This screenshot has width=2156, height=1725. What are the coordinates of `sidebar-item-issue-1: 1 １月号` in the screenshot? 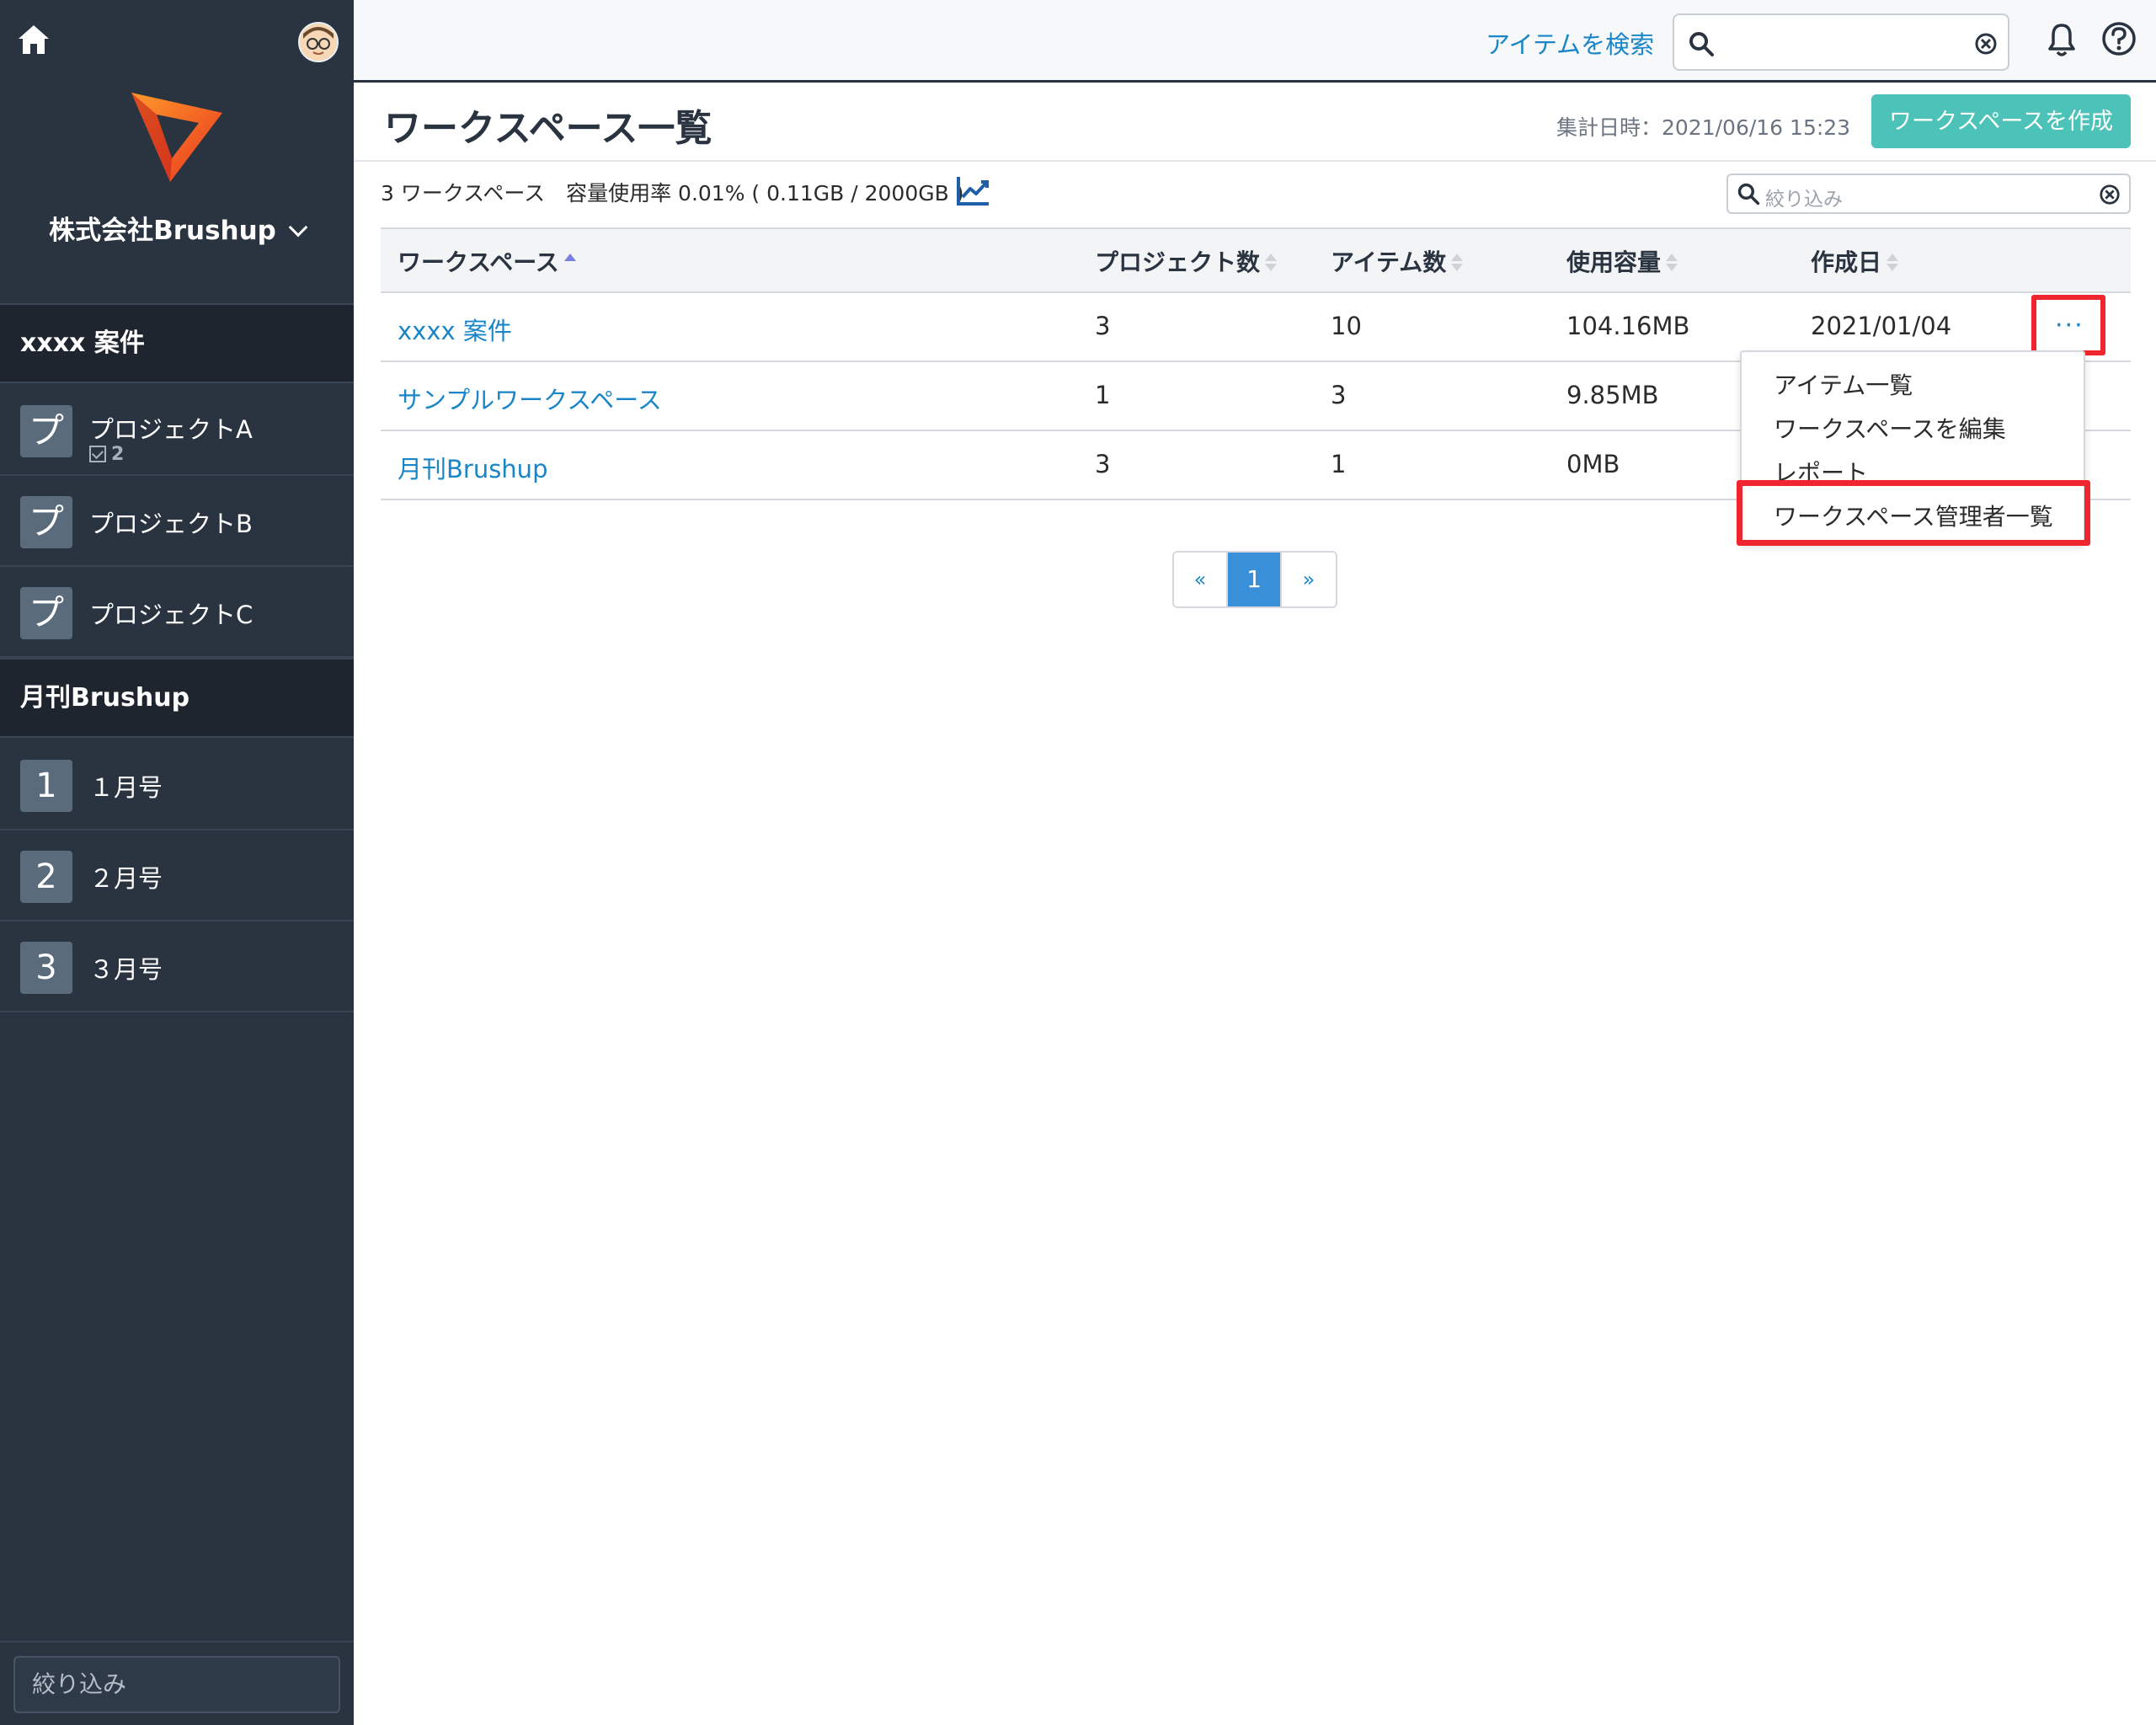 It's located at (177, 785).